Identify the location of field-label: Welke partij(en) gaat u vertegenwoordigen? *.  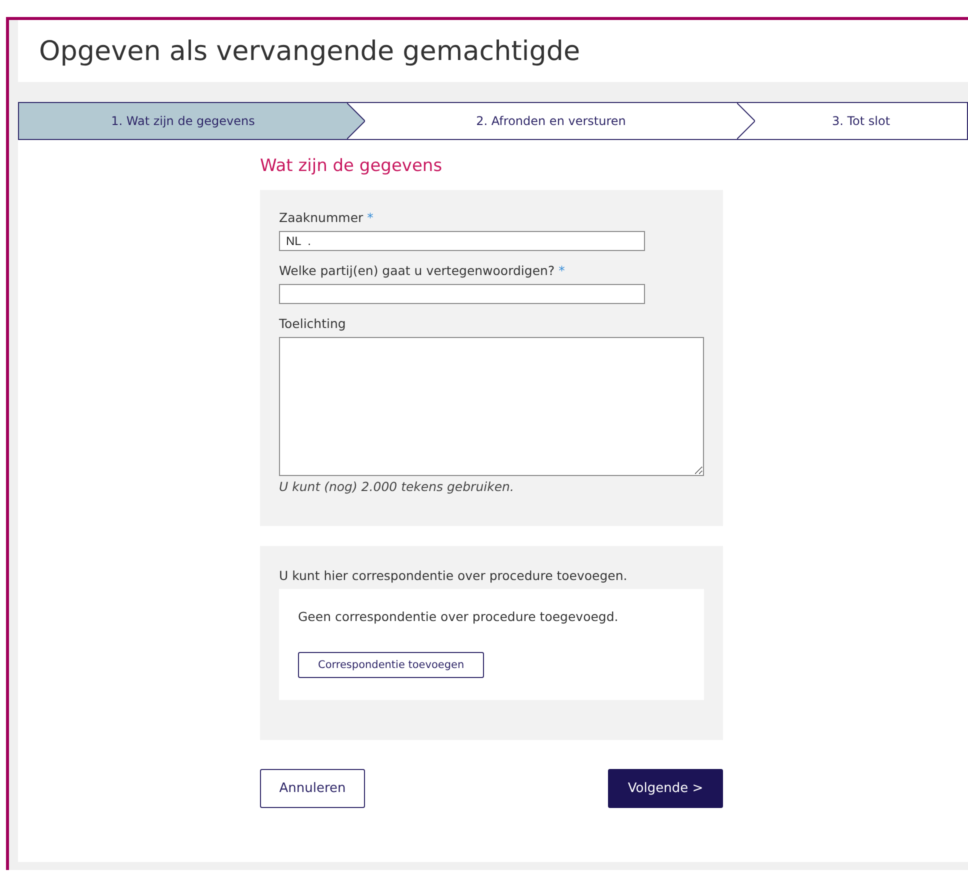
(422, 270).